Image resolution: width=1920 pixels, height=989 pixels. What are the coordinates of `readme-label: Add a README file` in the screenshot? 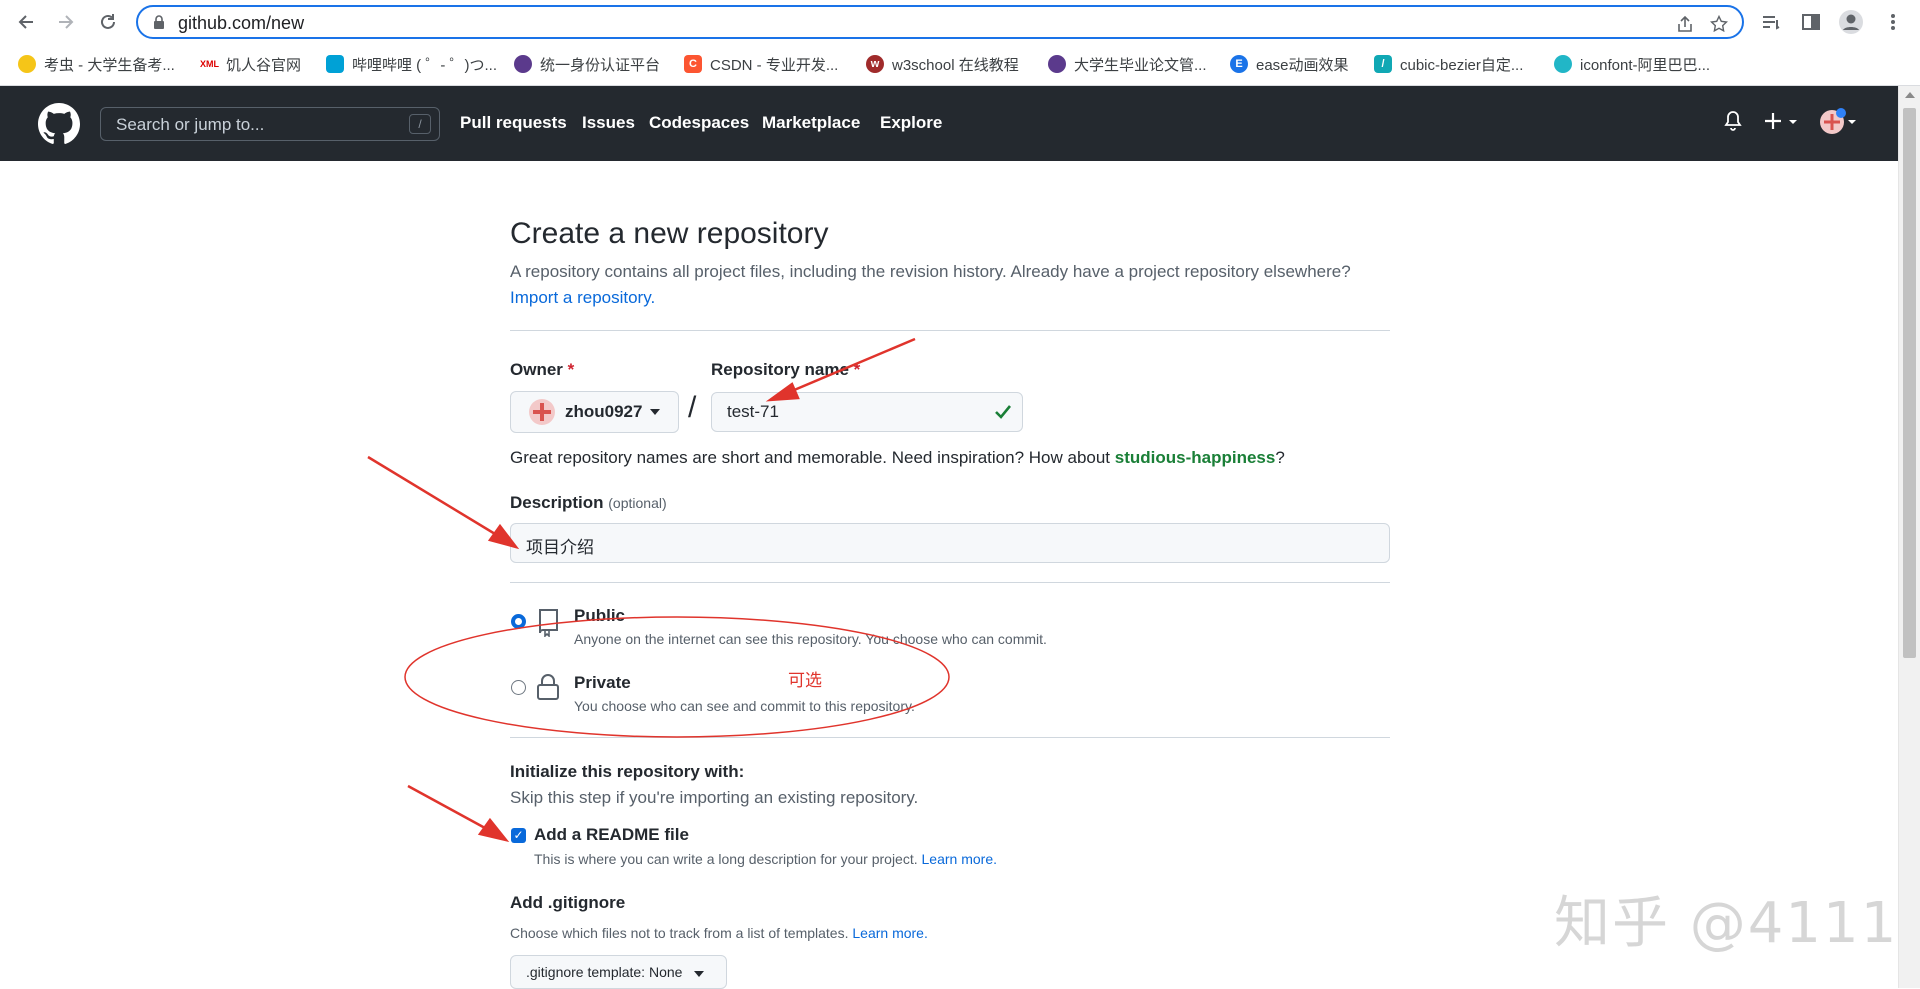 It's located at (611, 834).